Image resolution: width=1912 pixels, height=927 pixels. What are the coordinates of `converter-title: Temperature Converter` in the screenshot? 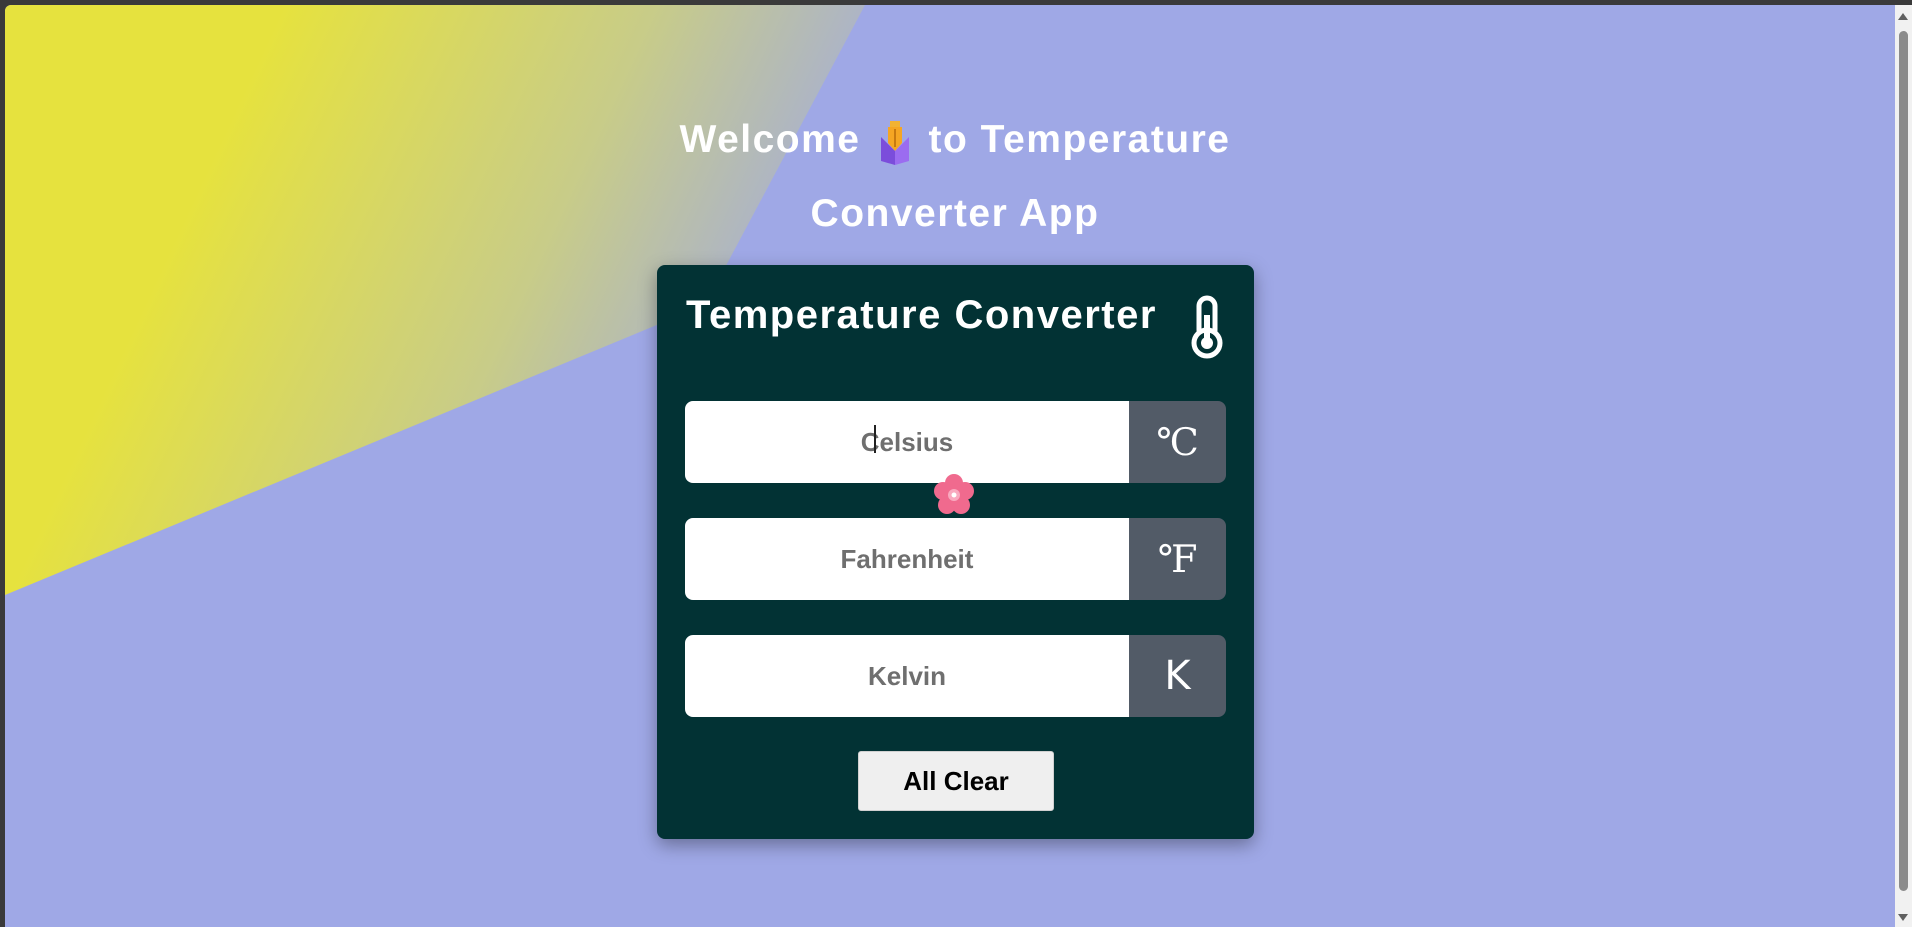 It's located at (921, 315).